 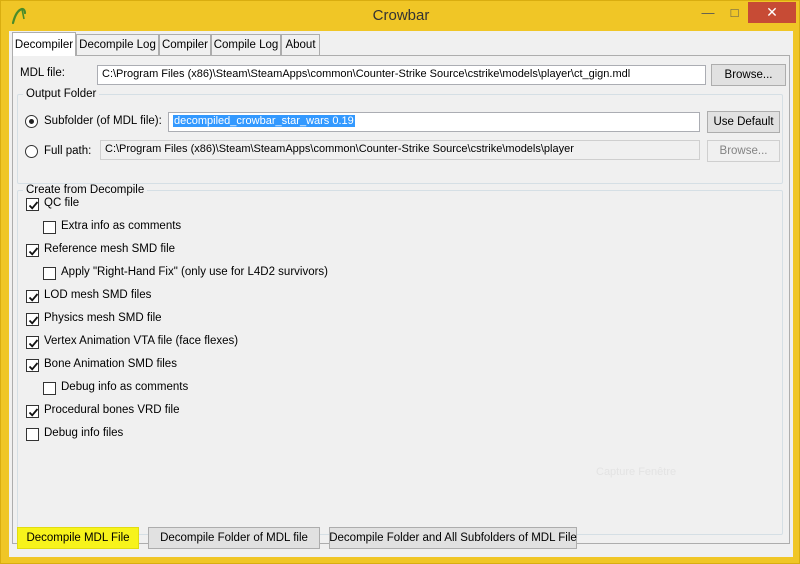 What do you see at coordinates (42, 73) in the screenshot?
I see `mdl-file-label: MDL file:` at bounding box center [42, 73].